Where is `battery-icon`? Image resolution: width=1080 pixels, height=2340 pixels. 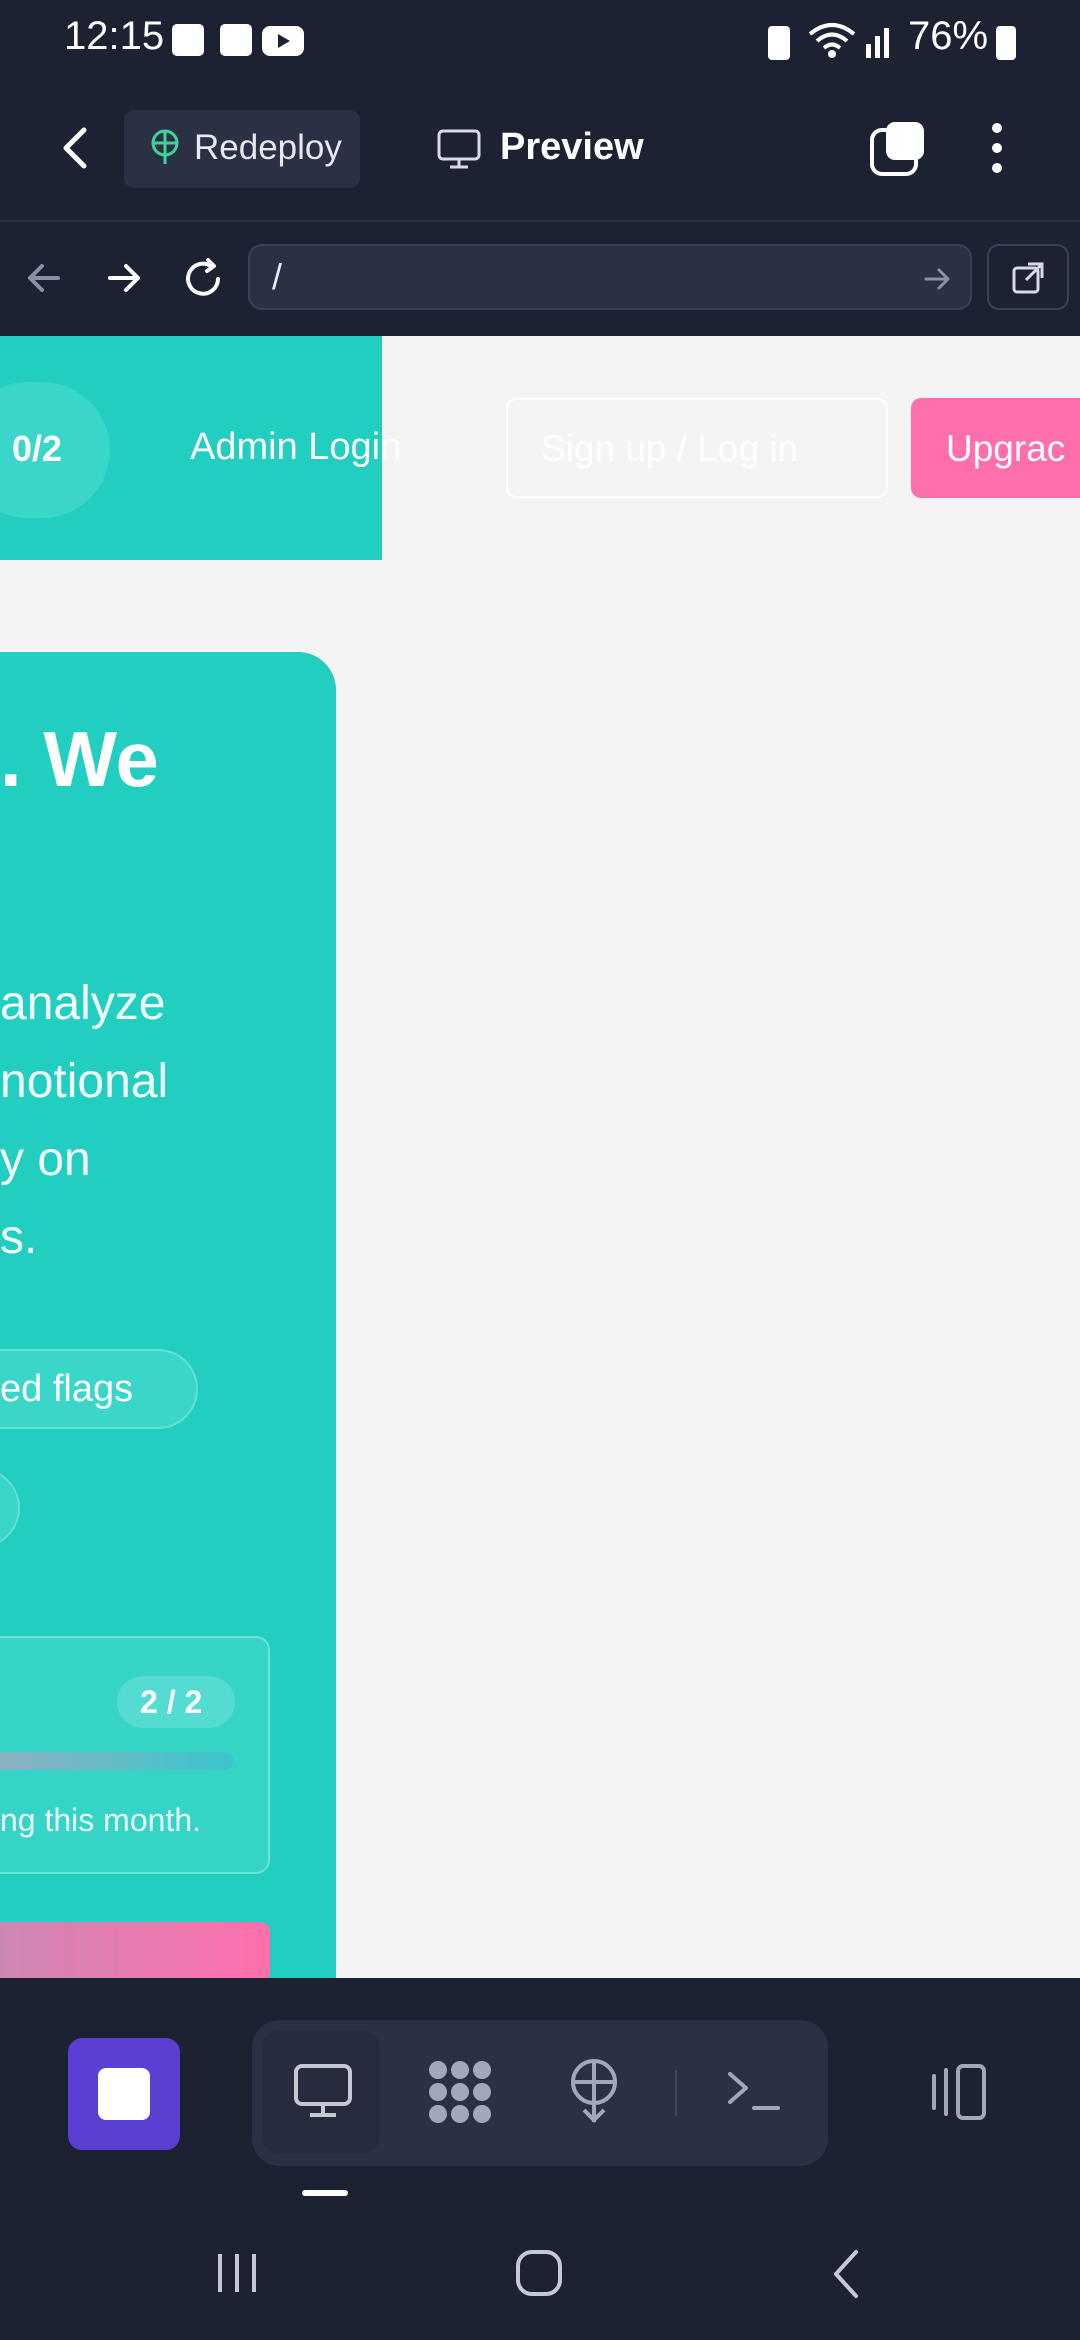 battery-icon is located at coordinates (1006, 43).